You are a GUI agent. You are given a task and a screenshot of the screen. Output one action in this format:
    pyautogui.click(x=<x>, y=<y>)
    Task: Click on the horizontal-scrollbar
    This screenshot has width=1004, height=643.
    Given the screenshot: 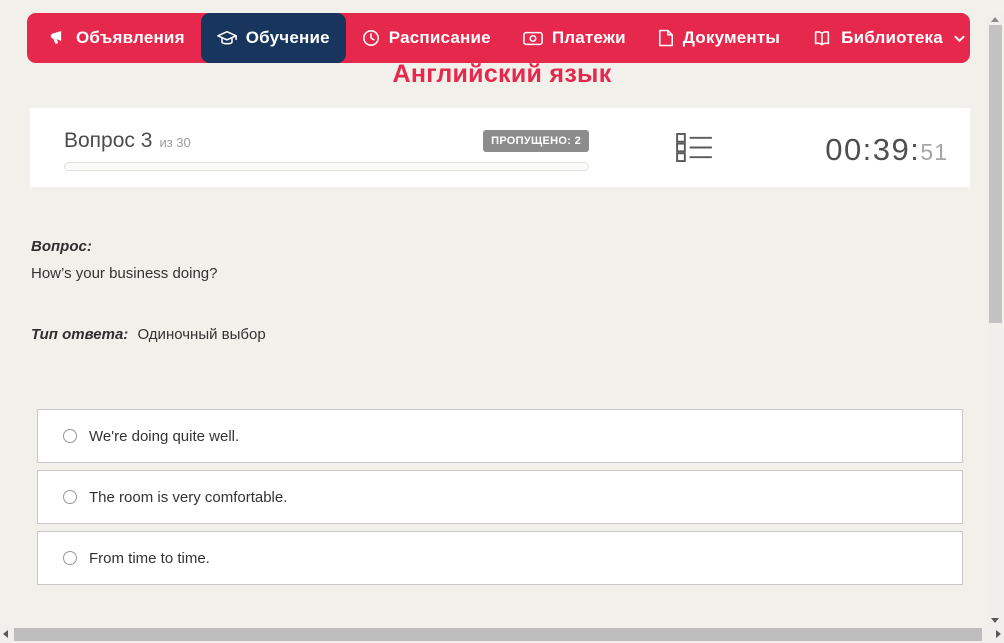 What is the action you would take?
    pyautogui.click(x=502, y=634)
    